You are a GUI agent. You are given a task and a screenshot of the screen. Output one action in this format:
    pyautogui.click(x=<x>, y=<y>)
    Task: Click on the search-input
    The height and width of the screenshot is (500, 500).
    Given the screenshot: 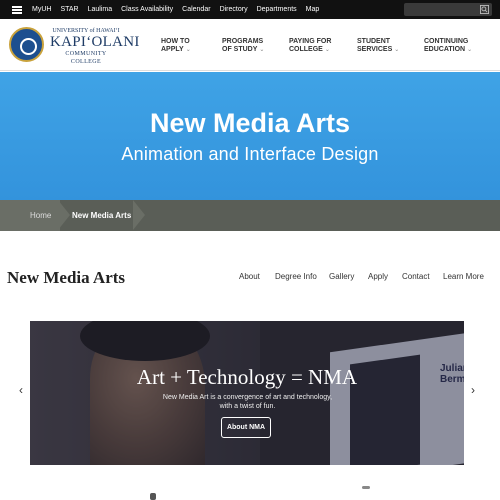 What is the action you would take?
    pyautogui.click(x=448, y=9)
    